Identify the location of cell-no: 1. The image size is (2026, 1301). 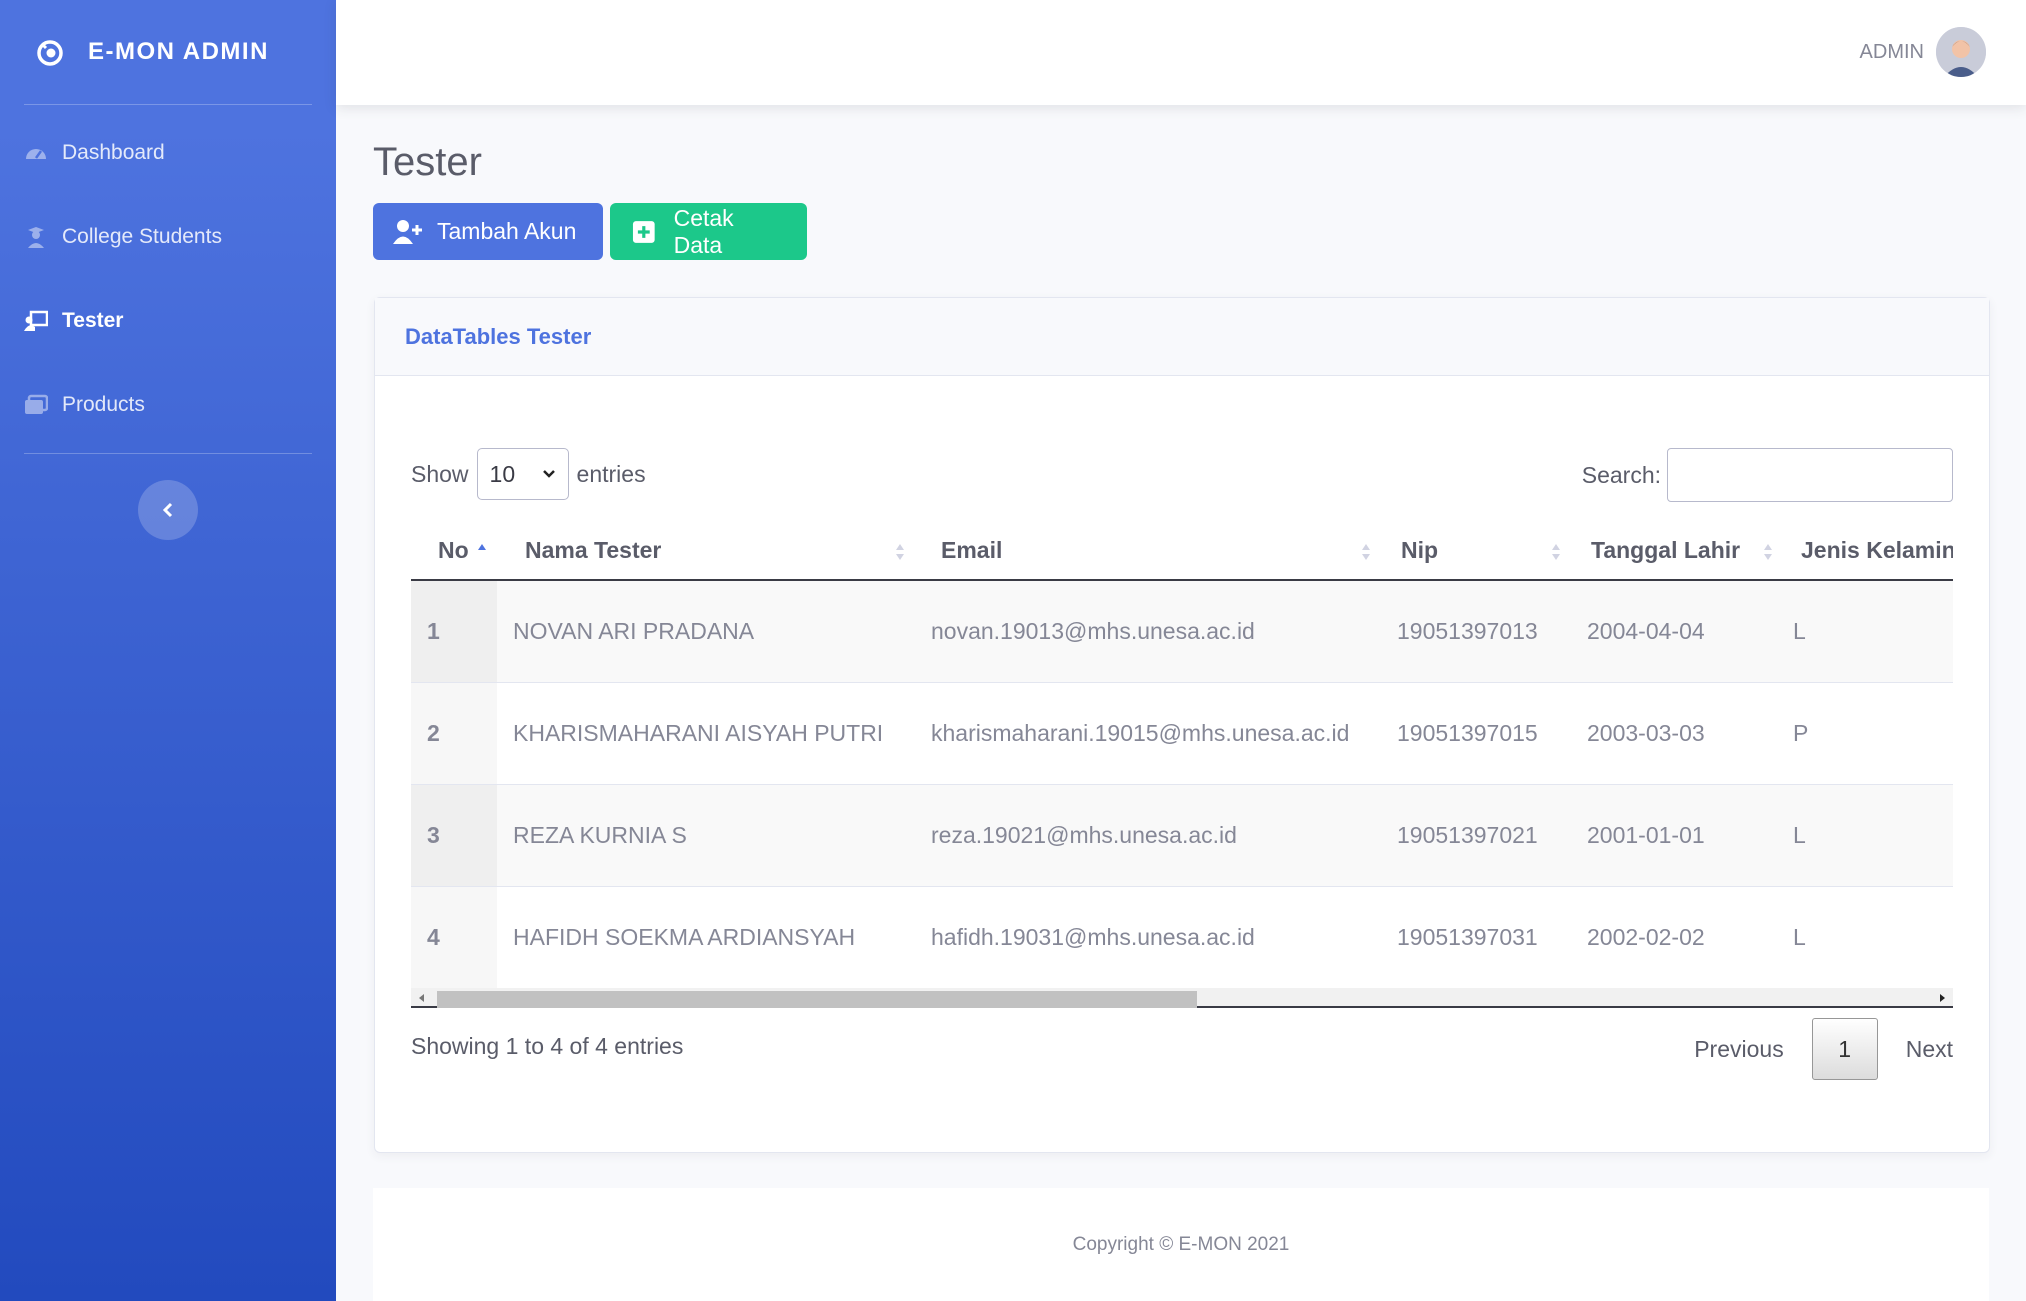
(454, 631).